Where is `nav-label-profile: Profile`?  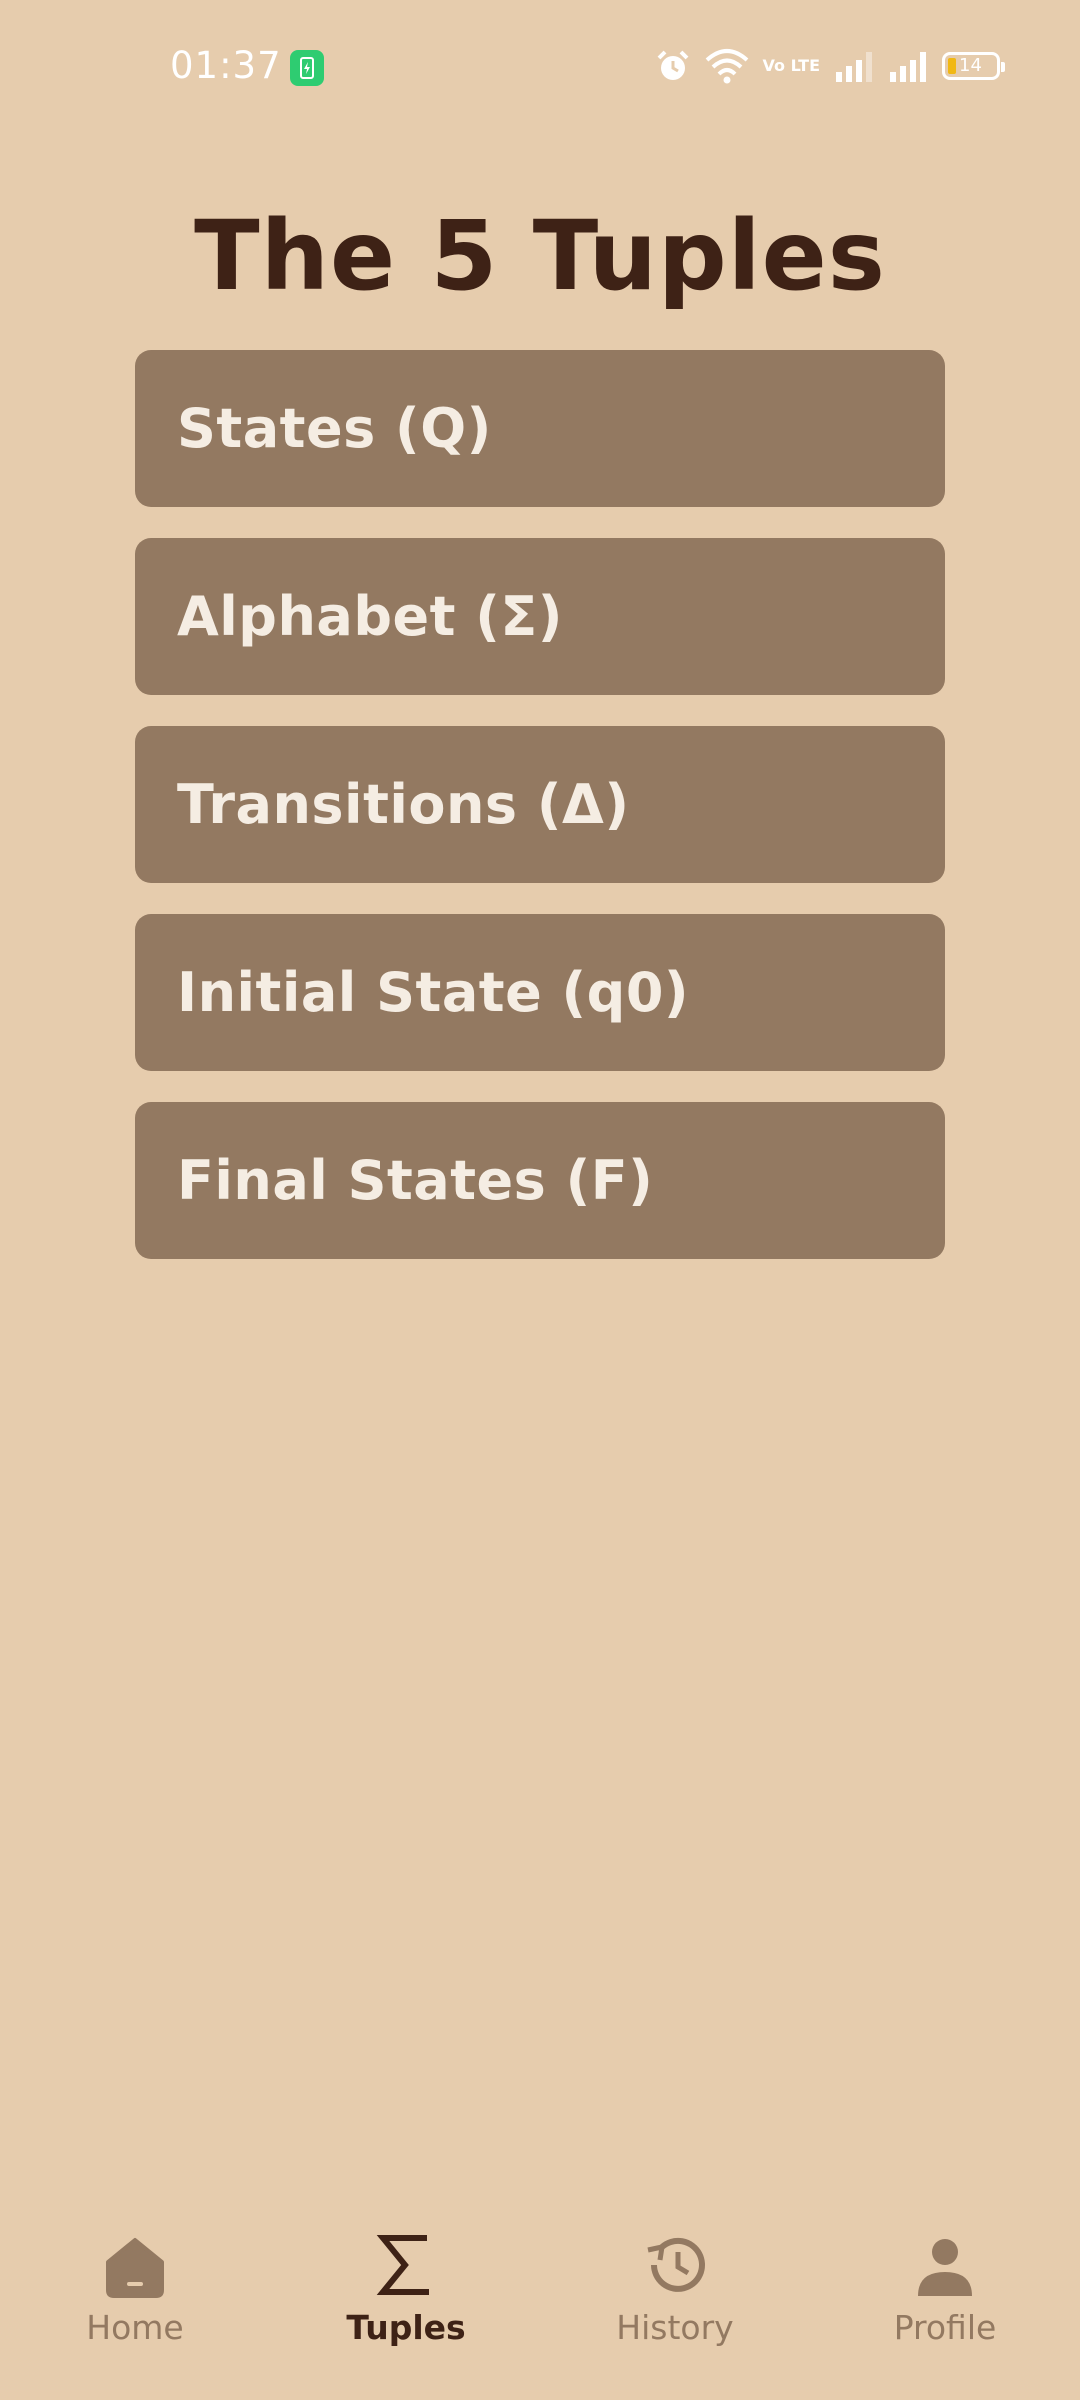 nav-label-profile: Profile is located at coordinates (945, 2327).